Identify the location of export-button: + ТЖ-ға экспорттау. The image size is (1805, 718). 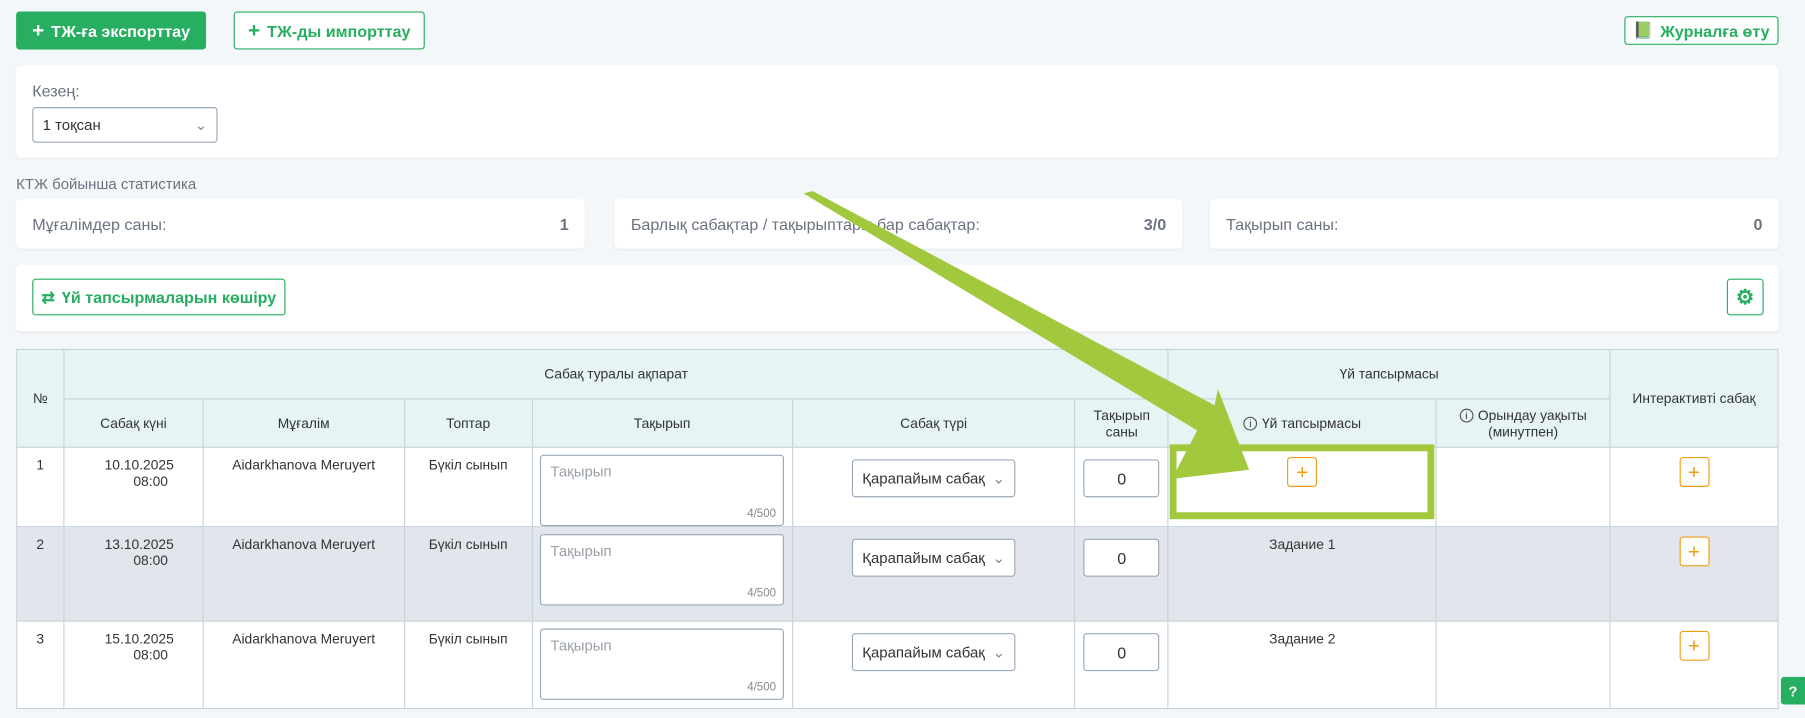
(111, 30).